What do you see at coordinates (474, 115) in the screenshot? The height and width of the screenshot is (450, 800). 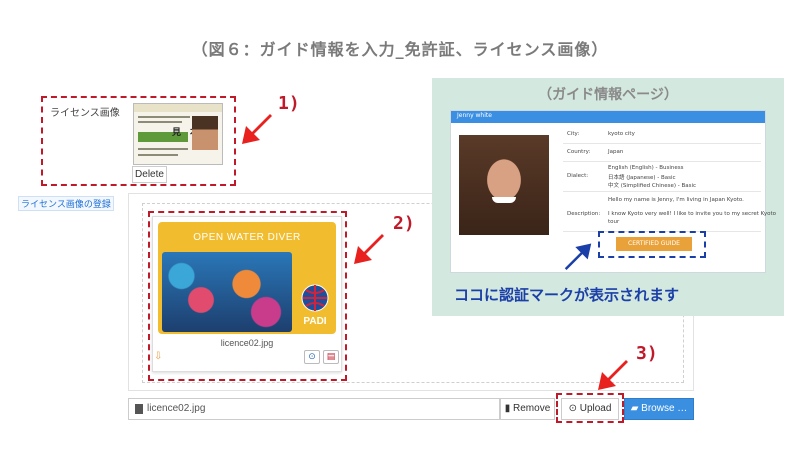 I see `guide-name: Jenny white` at bounding box center [474, 115].